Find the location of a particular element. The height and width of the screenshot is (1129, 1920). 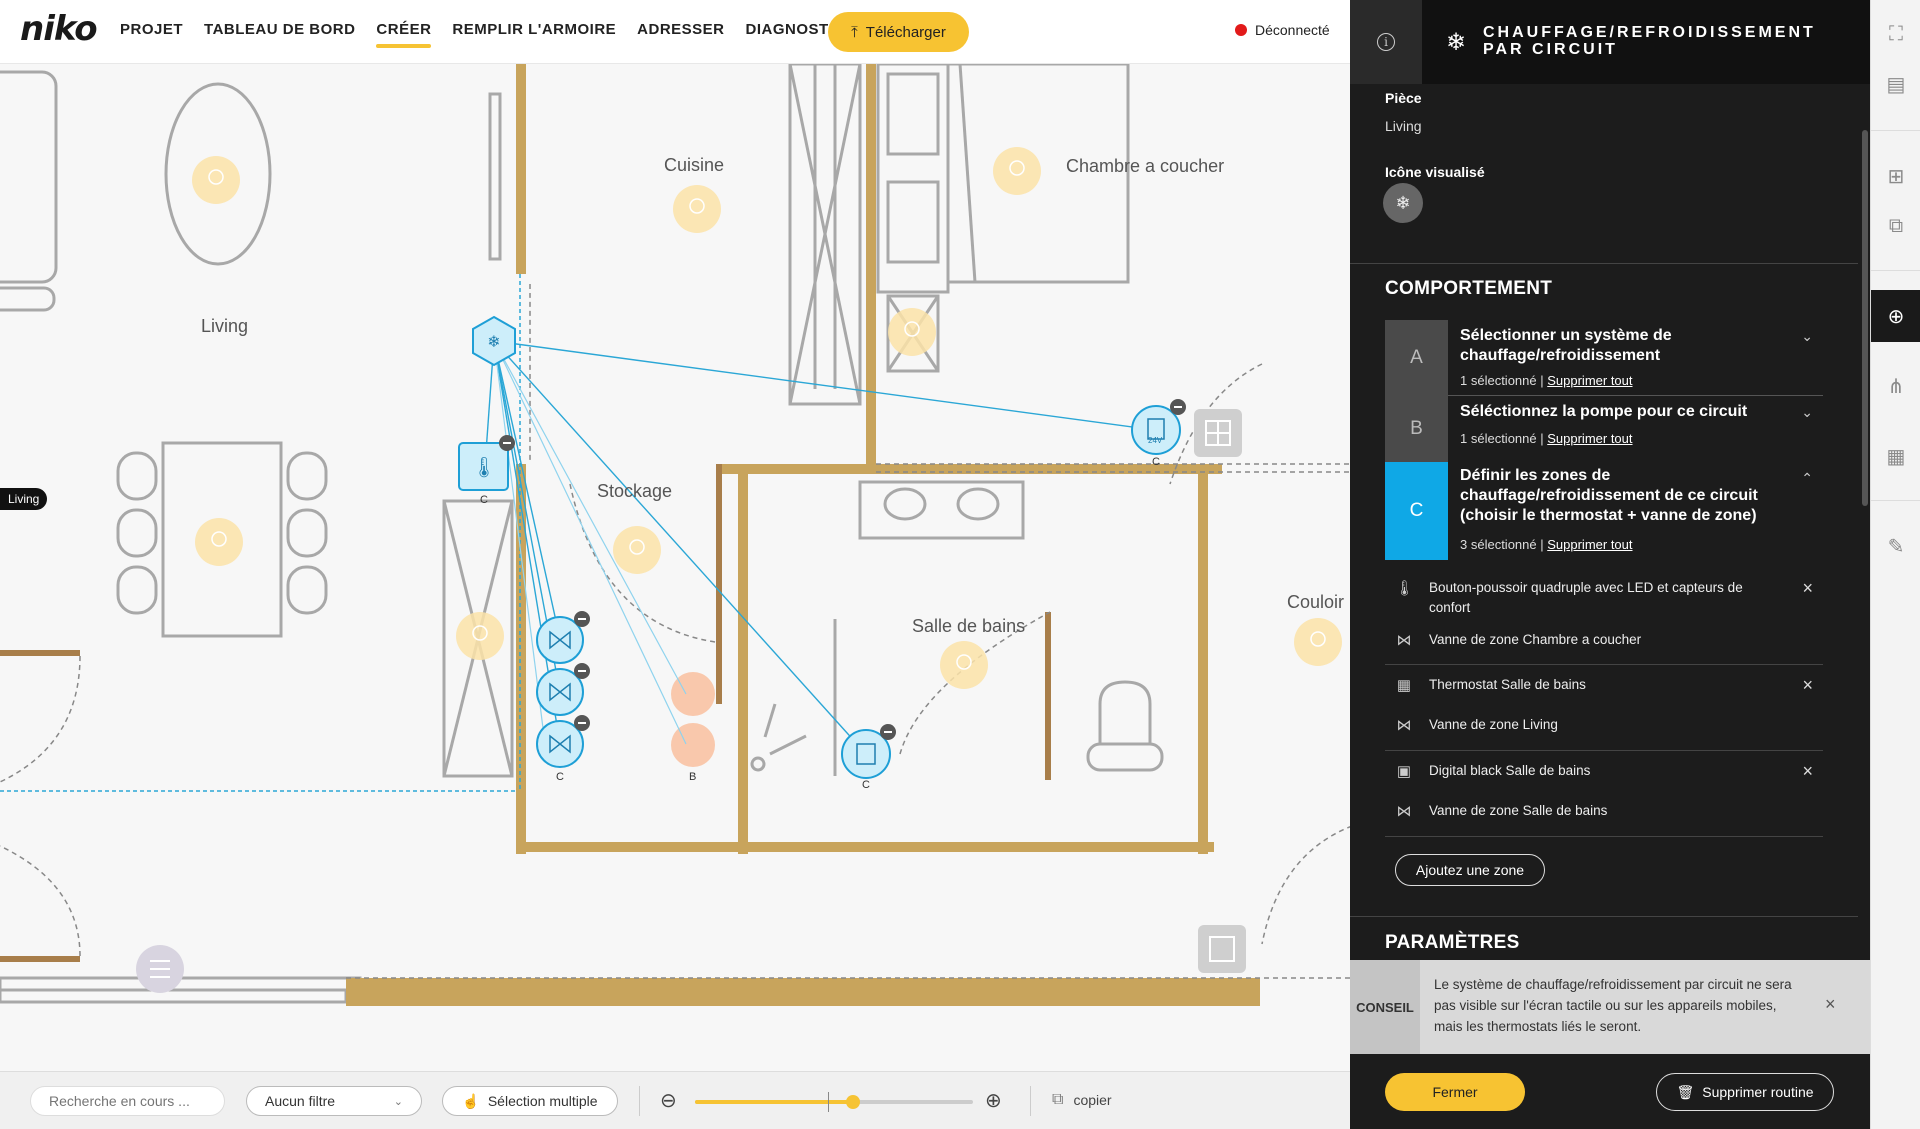

zoom-slider is located at coordinates (834, 1102).